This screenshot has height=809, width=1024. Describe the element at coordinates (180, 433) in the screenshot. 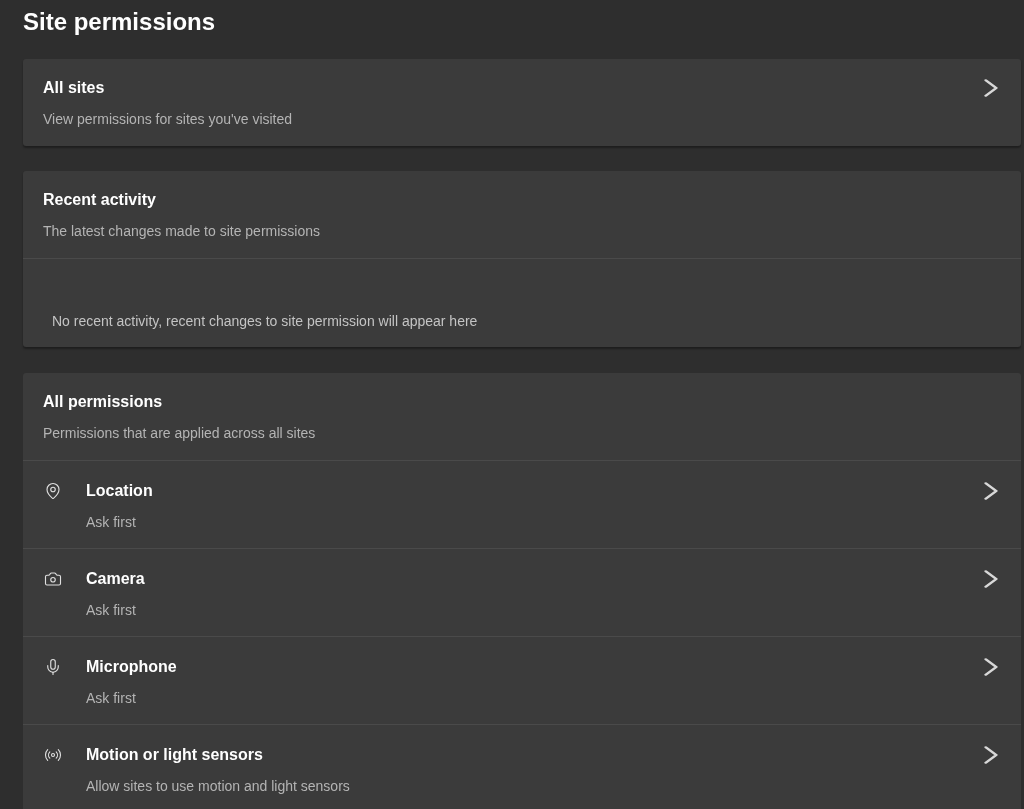

I see `all-permissions-subtitle: Permissions that are applied across all sites` at that location.